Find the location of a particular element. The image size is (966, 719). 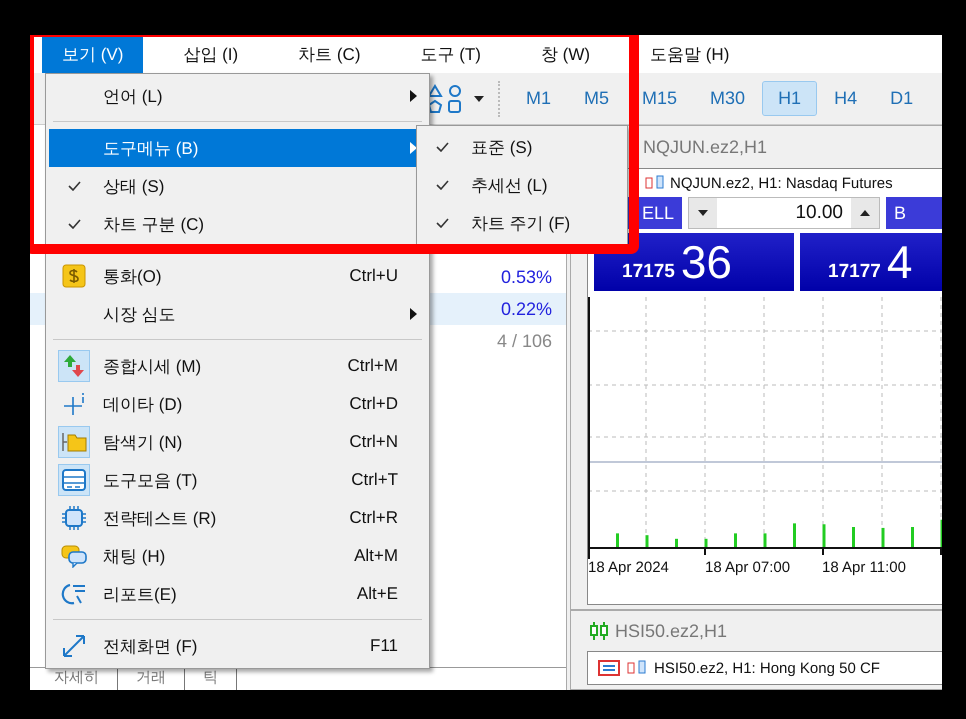

menu-bar-item: 차트 (C) is located at coordinates (329, 54).